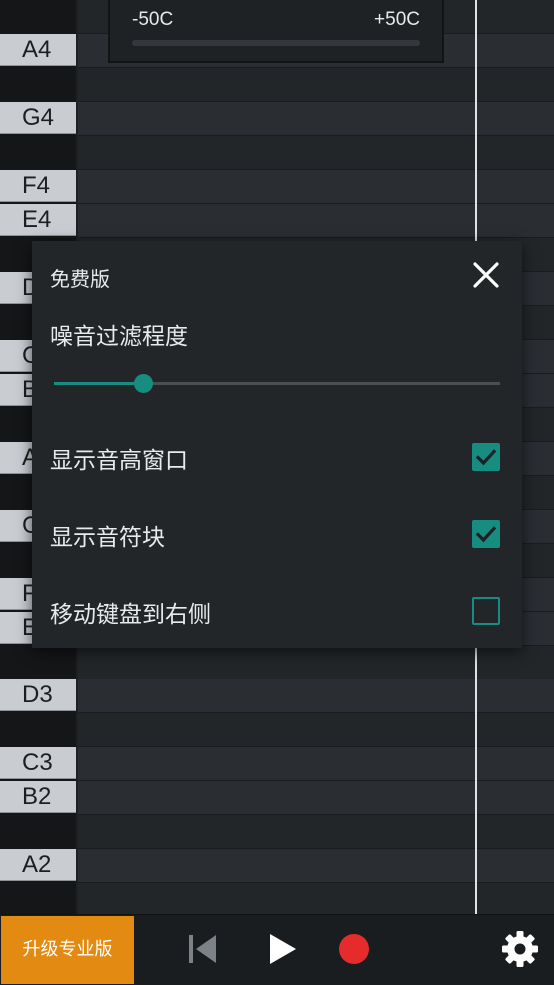 This screenshot has width=554, height=985. I want to click on piano-key: E4, so click(38, 220).